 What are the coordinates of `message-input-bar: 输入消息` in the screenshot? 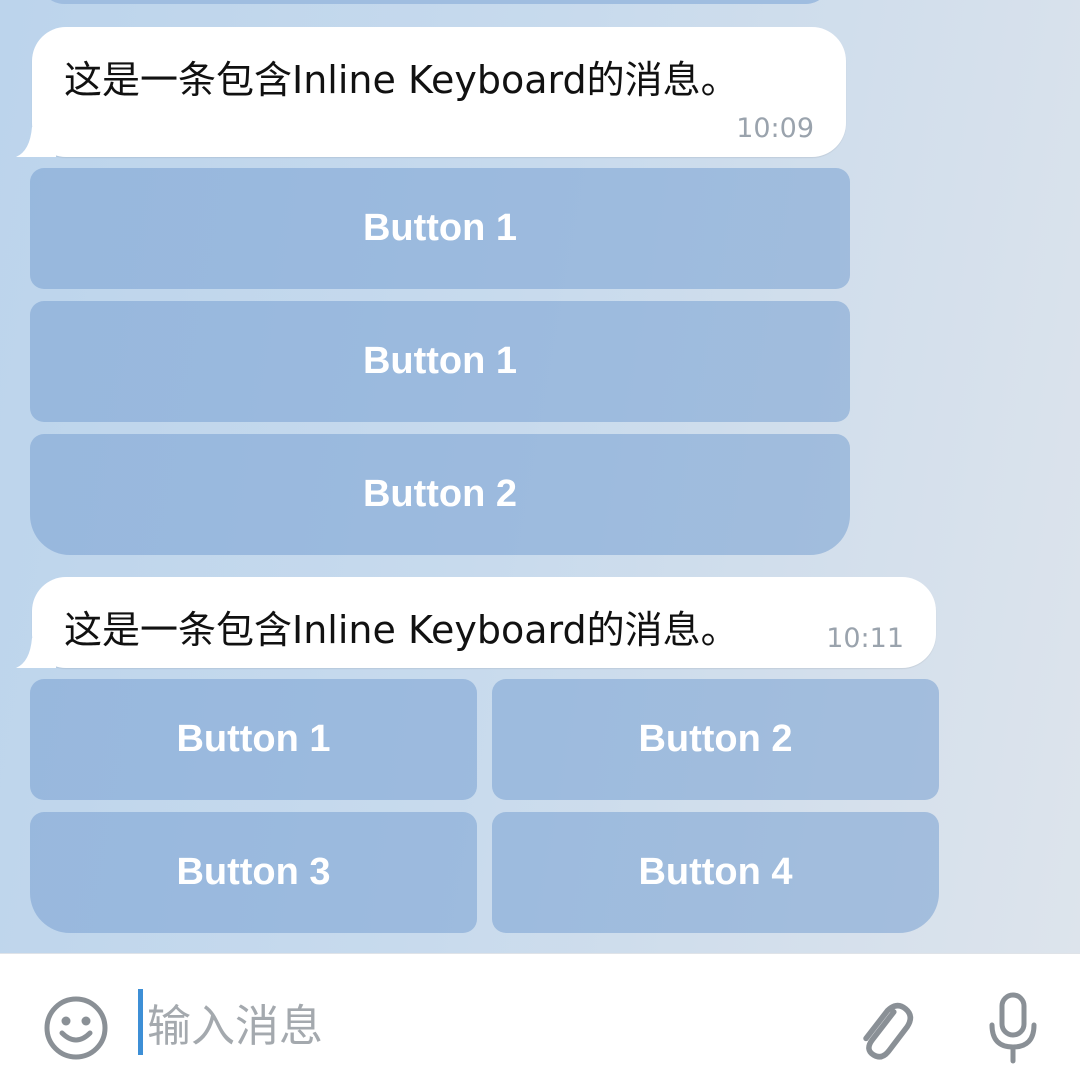 It's located at (540, 1022).